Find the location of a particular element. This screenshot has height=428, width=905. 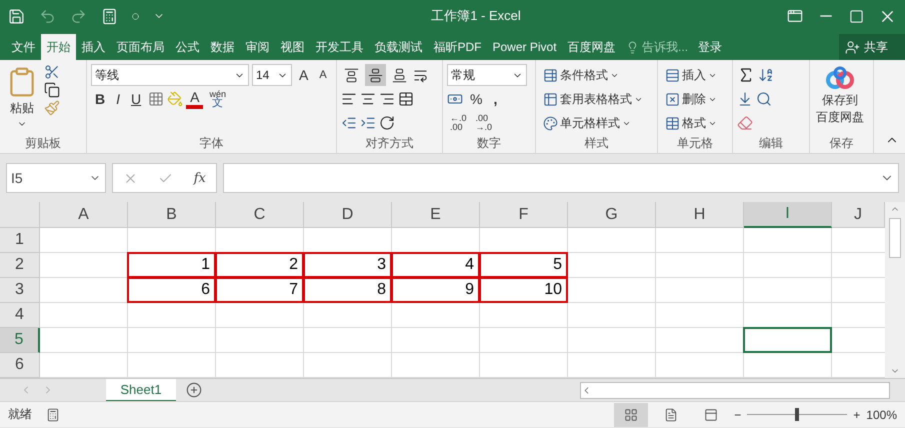

table-cell: 10 is located at coordinates (523, 290).